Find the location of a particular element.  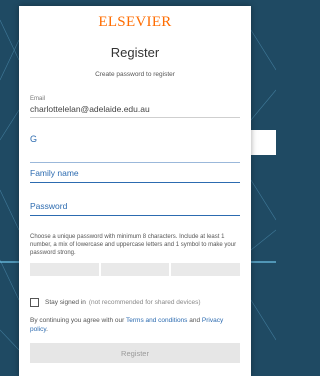

family-name-input: Family name is located at coordinates (135, 175).